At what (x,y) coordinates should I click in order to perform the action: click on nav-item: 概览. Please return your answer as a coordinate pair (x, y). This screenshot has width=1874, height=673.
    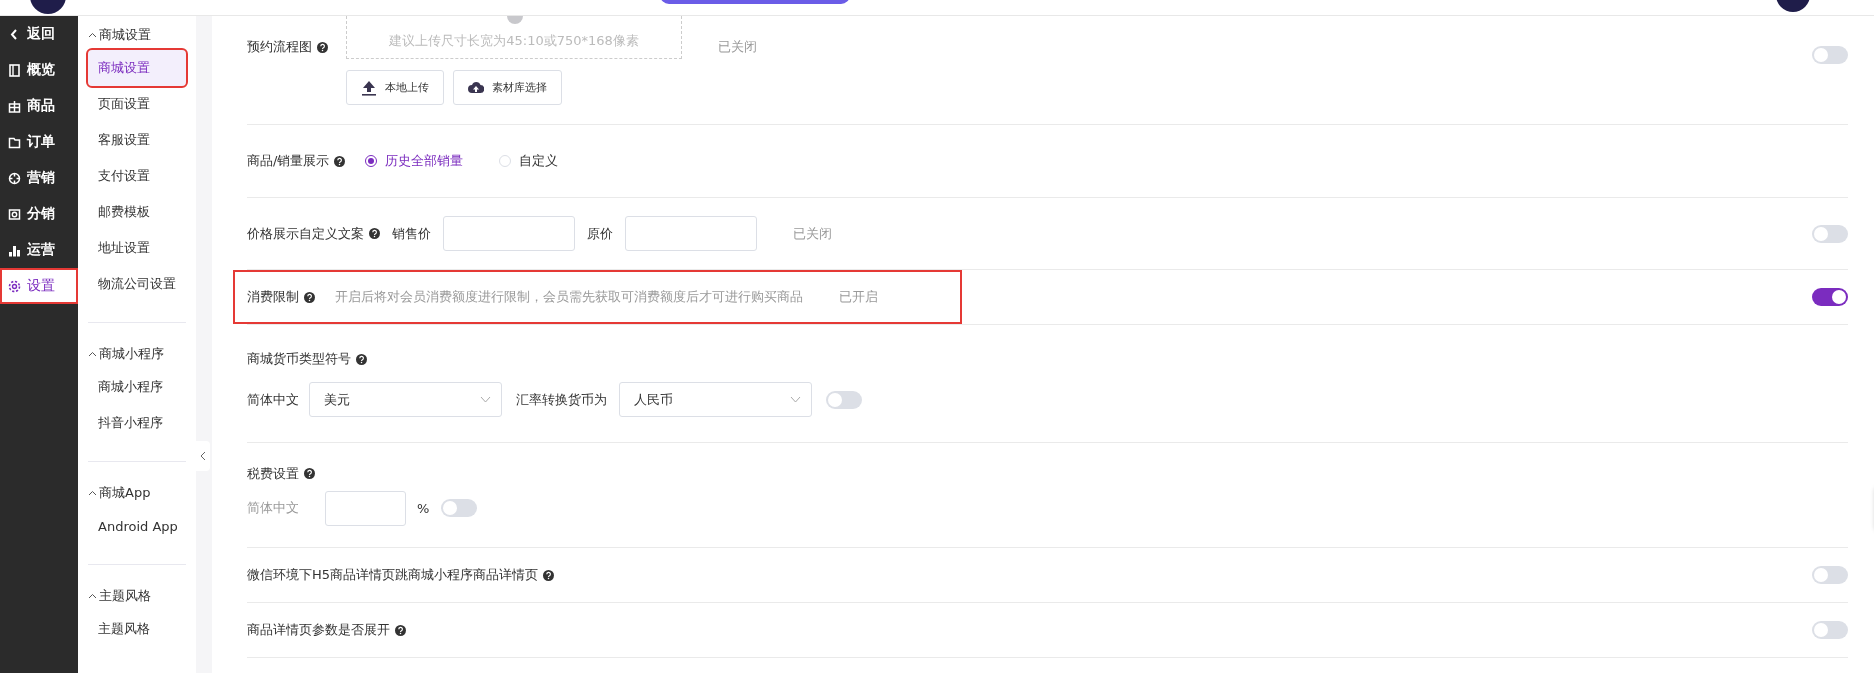
    Looking at the image, I should click on (39, 70).